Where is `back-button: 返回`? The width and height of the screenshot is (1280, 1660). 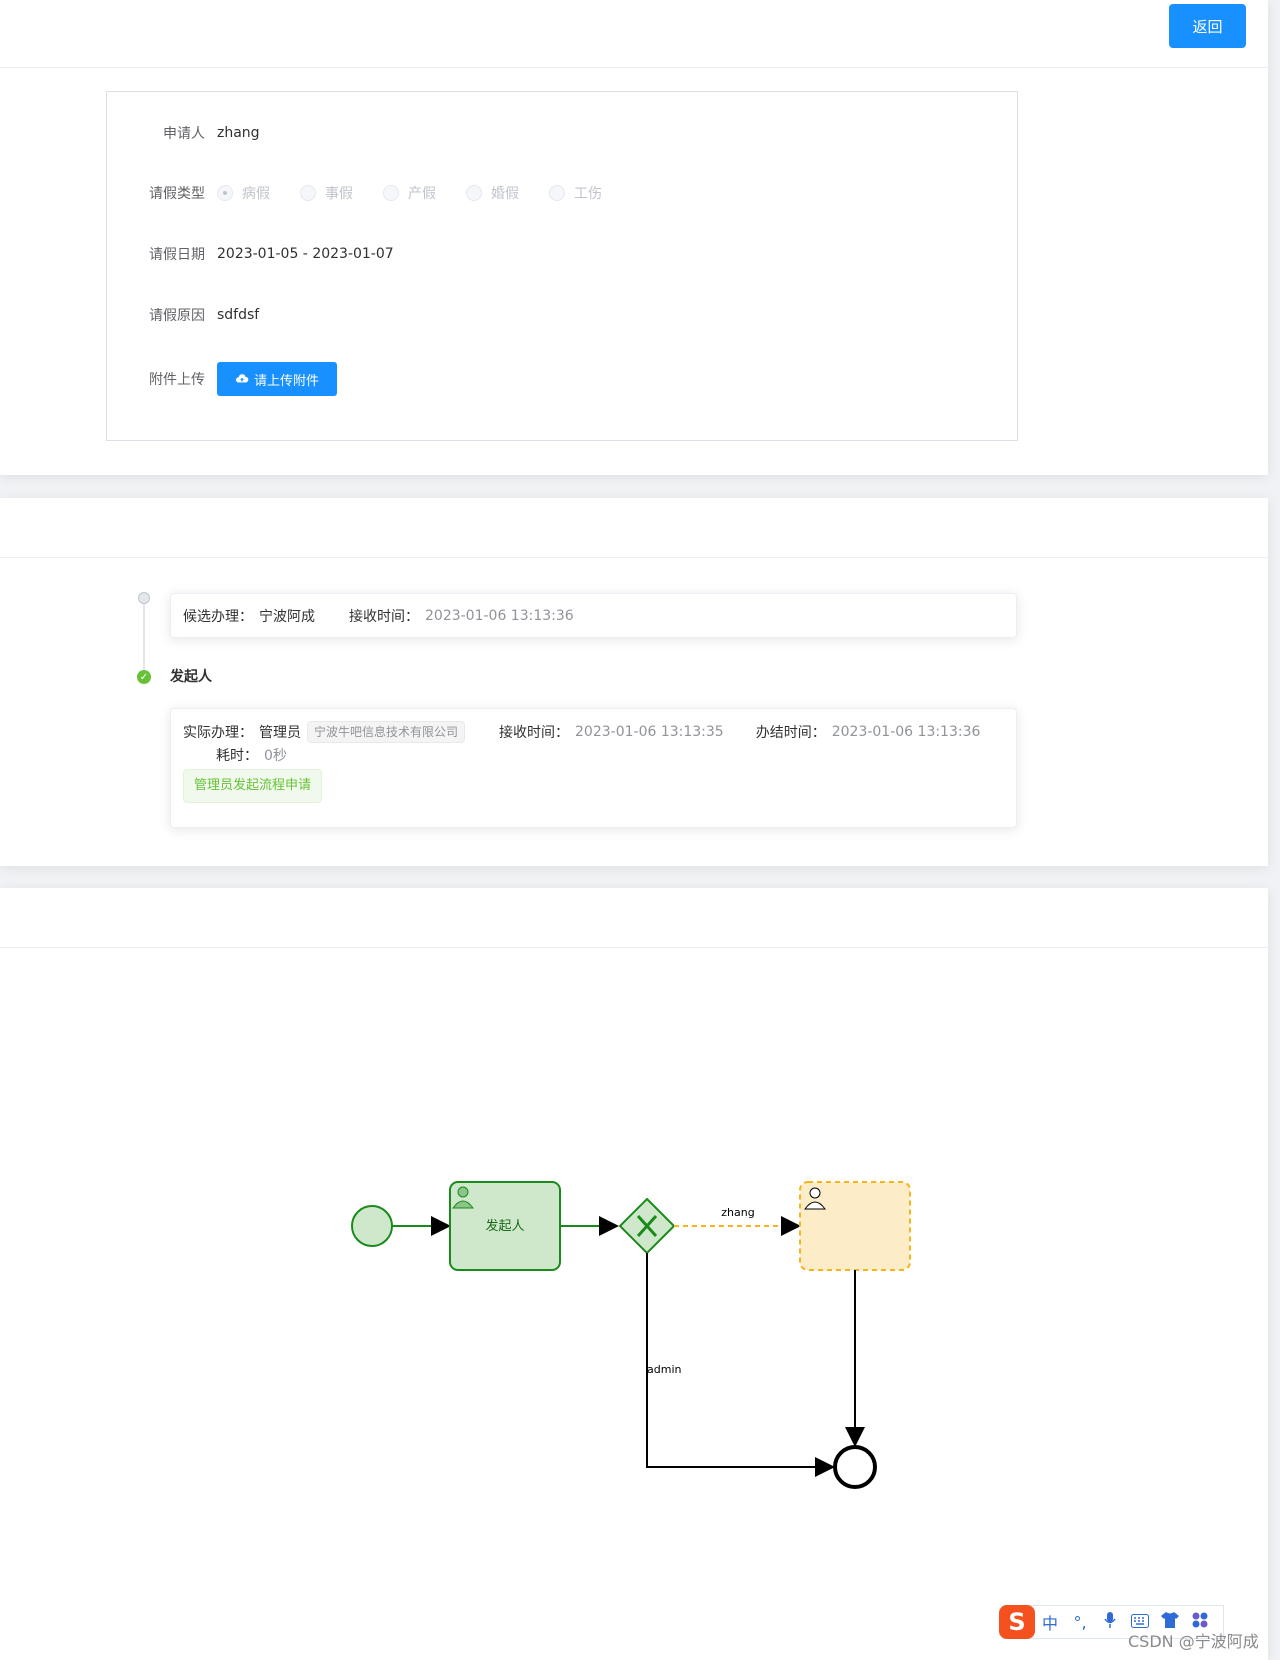 back-button: 返回 is located at coordinates (1207, 26).